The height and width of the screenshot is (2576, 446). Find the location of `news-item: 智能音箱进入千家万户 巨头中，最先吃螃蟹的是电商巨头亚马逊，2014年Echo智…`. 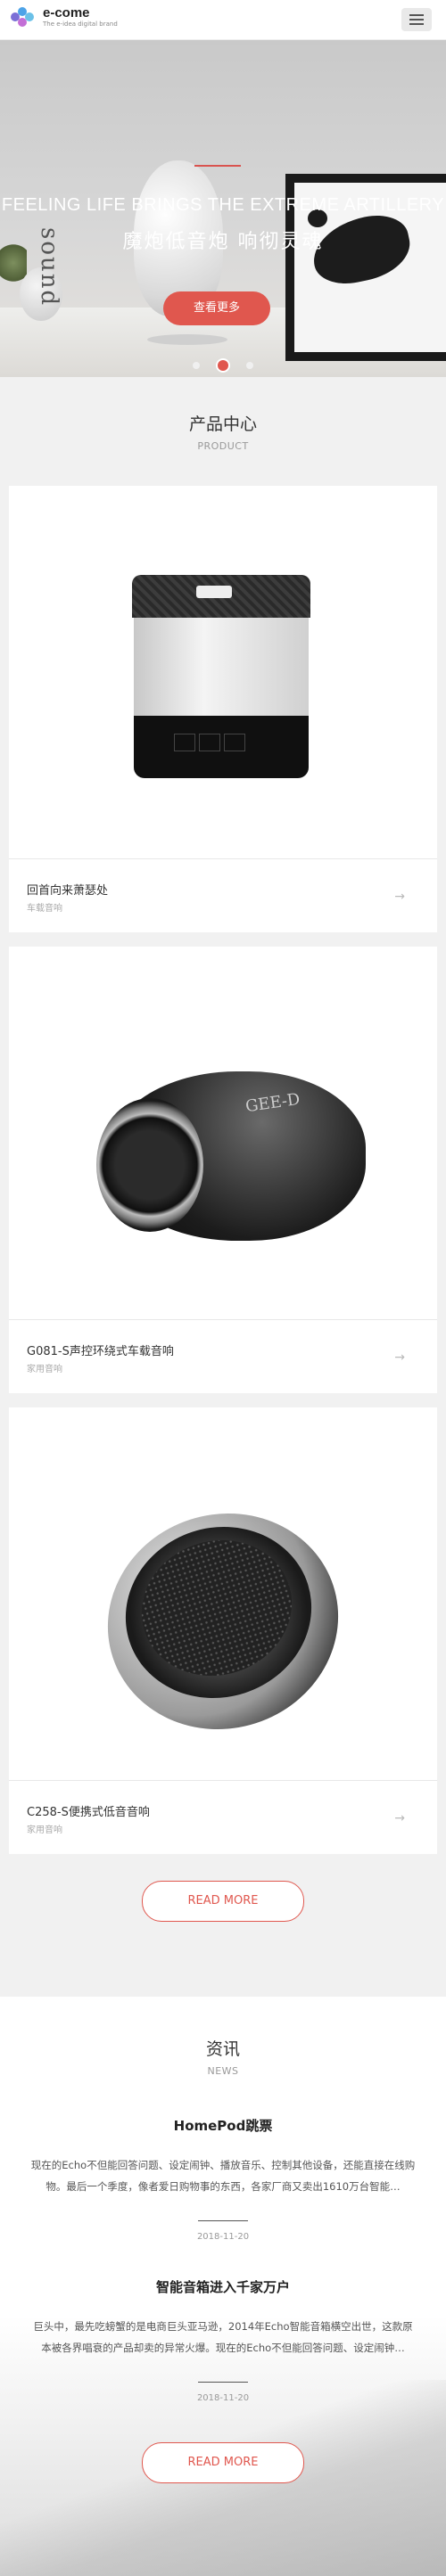

news-item: 智能音箱进入千家万户 巨头中，最先吃螃蟹的是电商巨头亚马逊，2014年Echo智… is located at coordinates (223, 2340).